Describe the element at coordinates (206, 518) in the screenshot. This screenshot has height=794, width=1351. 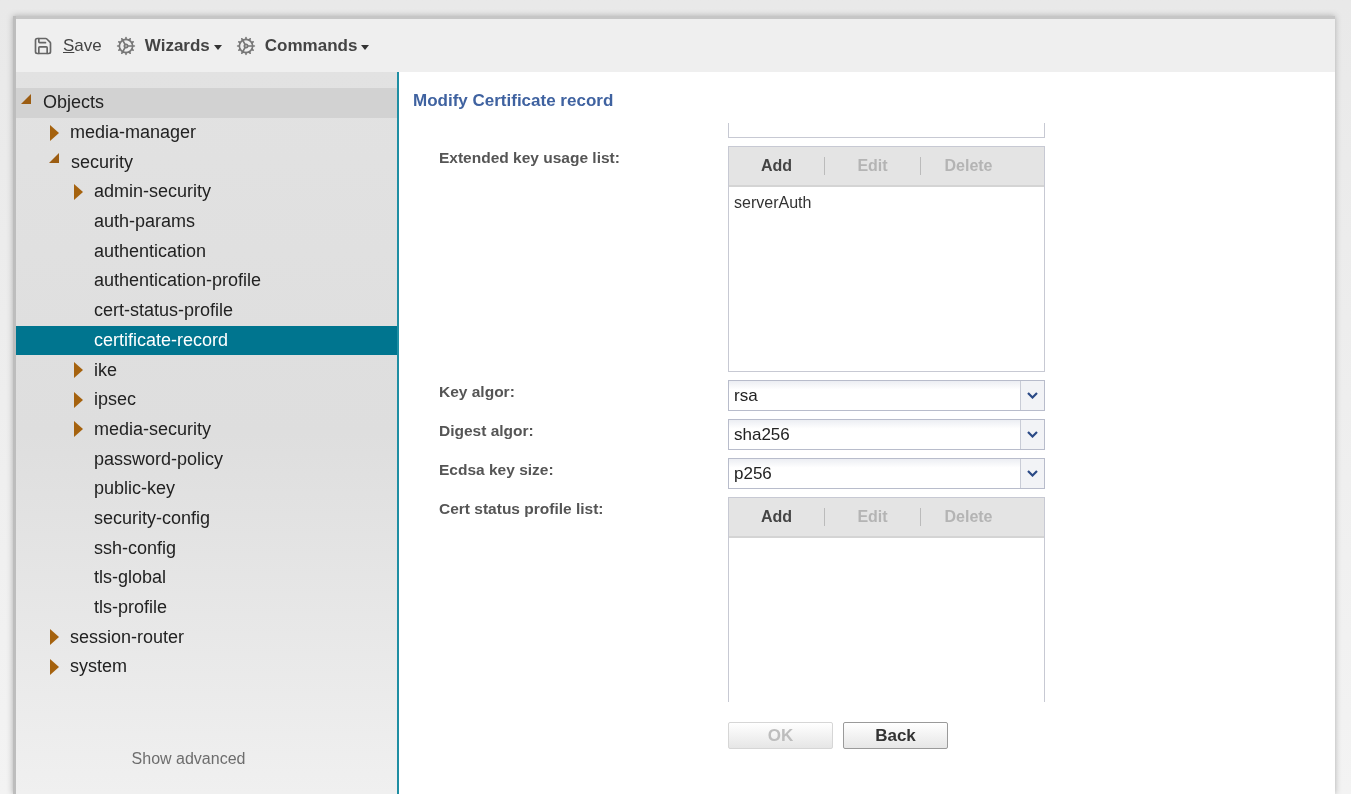
I see `tree-item: security-config` at that location.